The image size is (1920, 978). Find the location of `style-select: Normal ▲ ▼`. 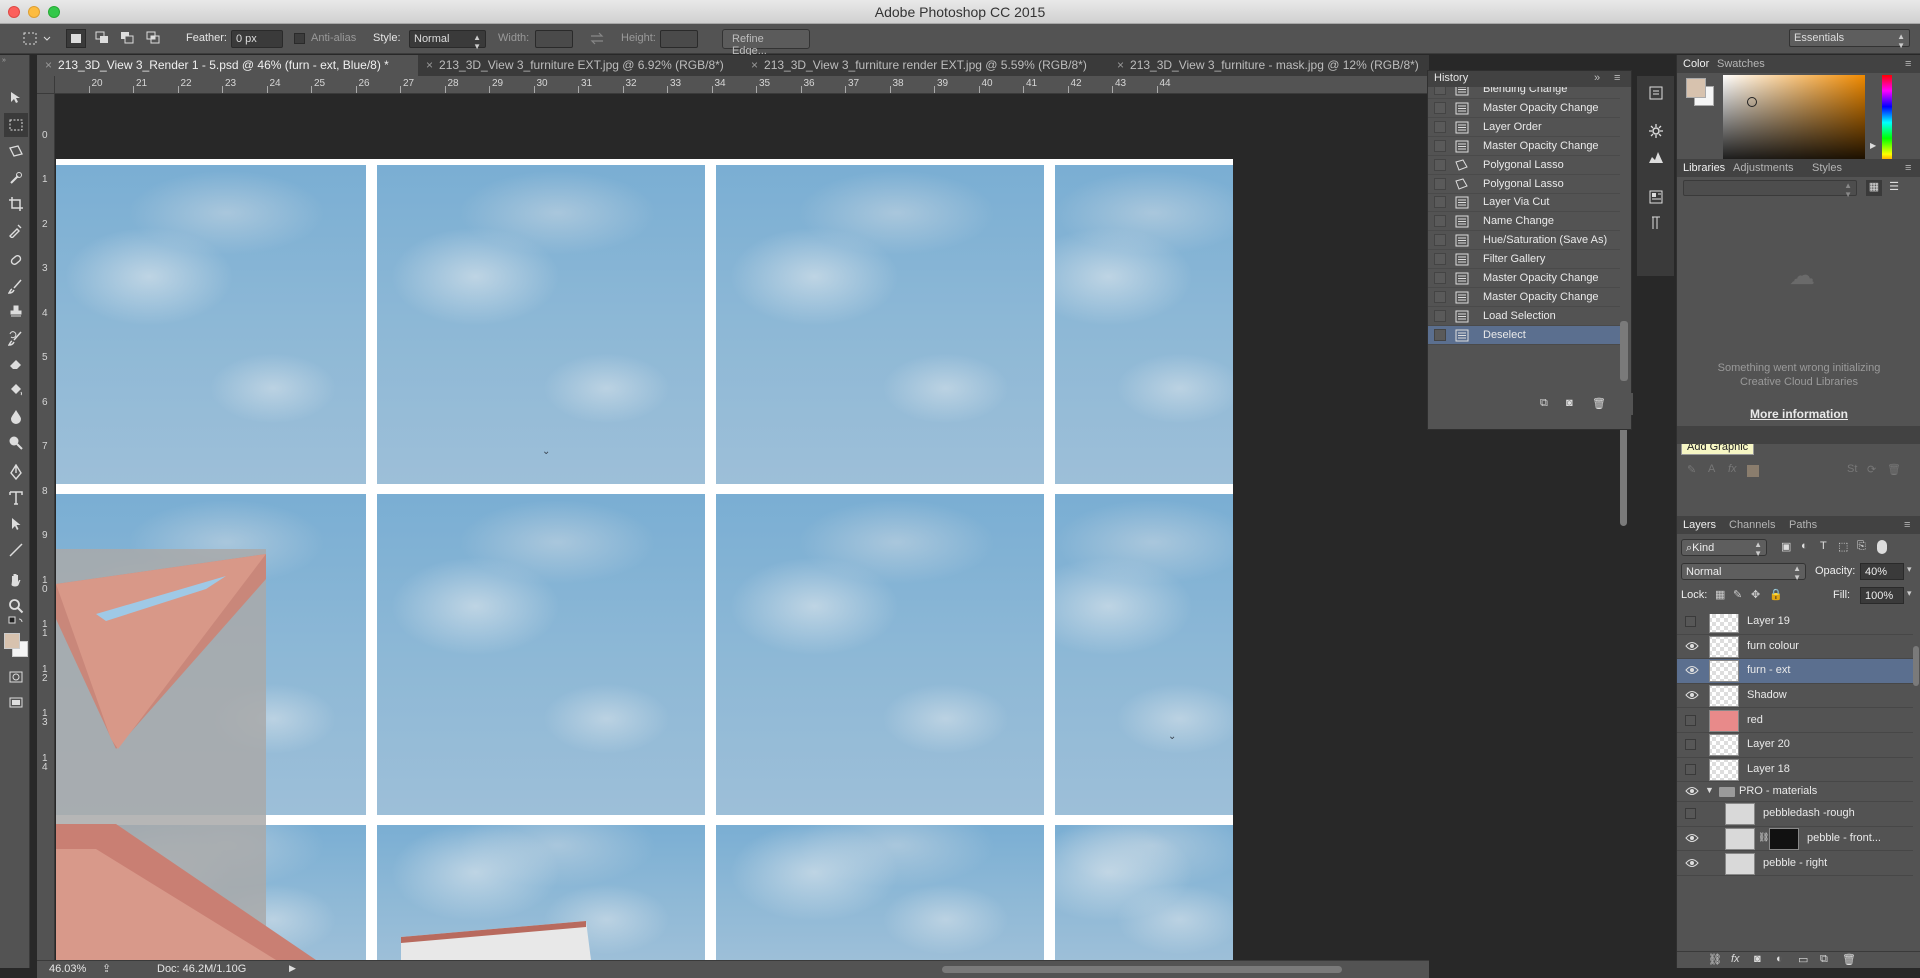

style-select: Normal ▲ ▼ is located at coordinates (447, 40).